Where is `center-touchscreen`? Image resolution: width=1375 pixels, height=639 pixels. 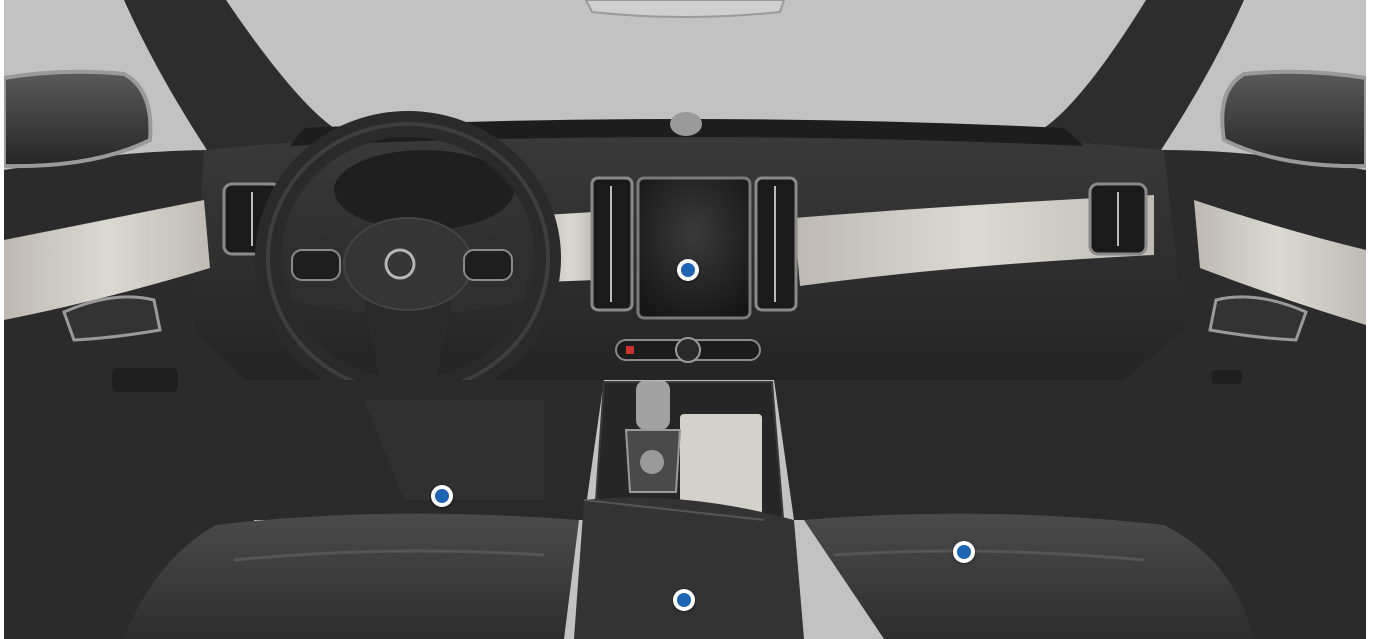 center-touchscreen is located at coordinates (694, 248).